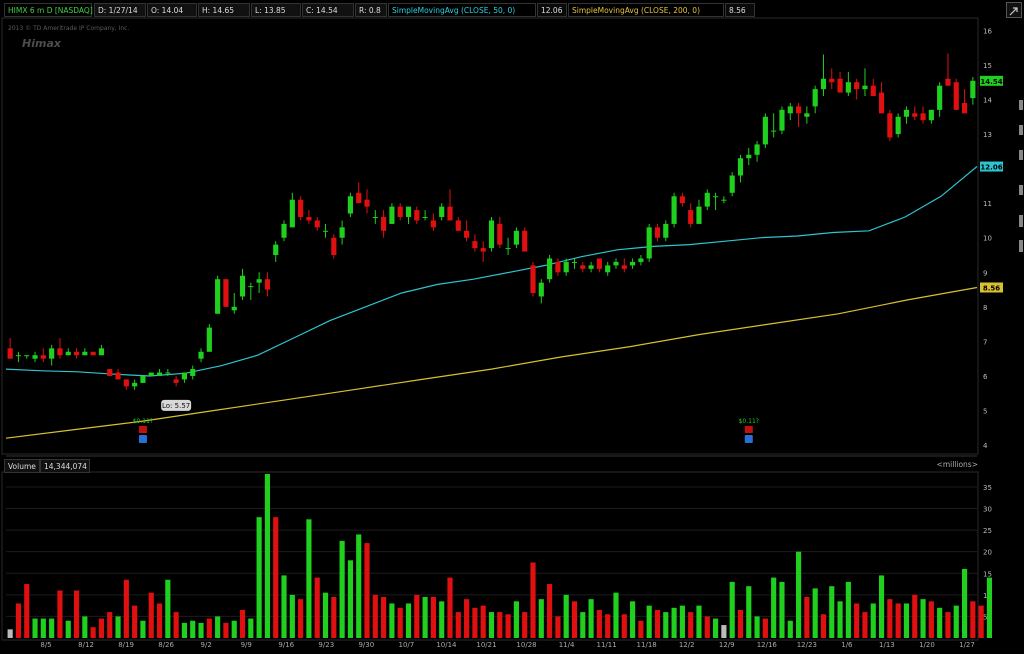 Image resolution: width=1024 pixels, height=654 pixels. What do you see at coordinates (1021, 150) in the screenshot?
I see `price-scroll-handle` at bounding box center [1021, 150].